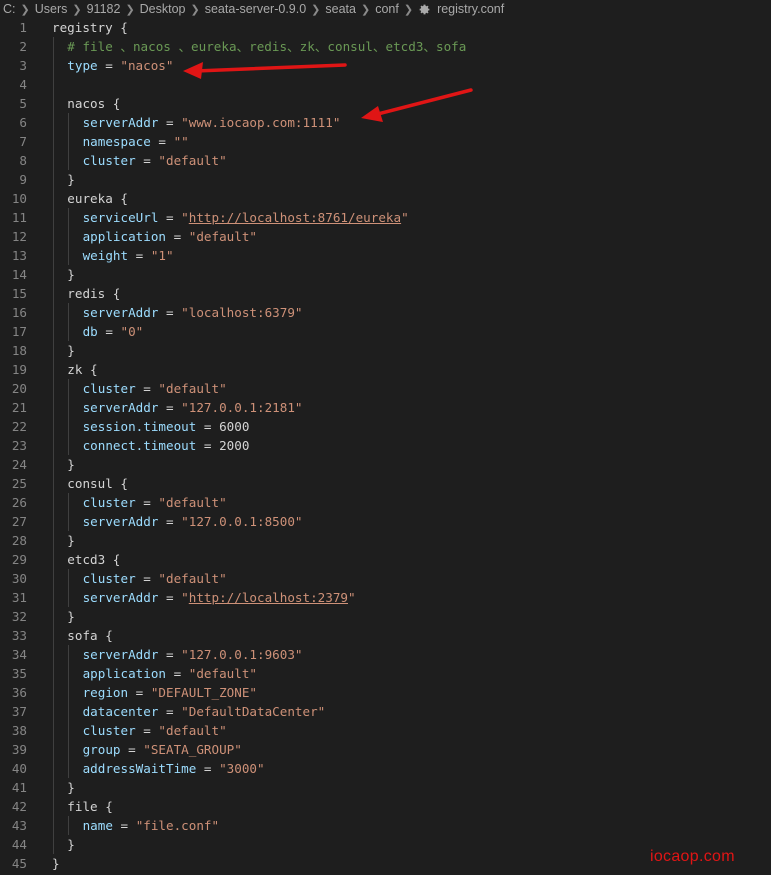  Describe the element at coordinates (97, 483) in the screenshot. I see `code-token: consul {` at that location.